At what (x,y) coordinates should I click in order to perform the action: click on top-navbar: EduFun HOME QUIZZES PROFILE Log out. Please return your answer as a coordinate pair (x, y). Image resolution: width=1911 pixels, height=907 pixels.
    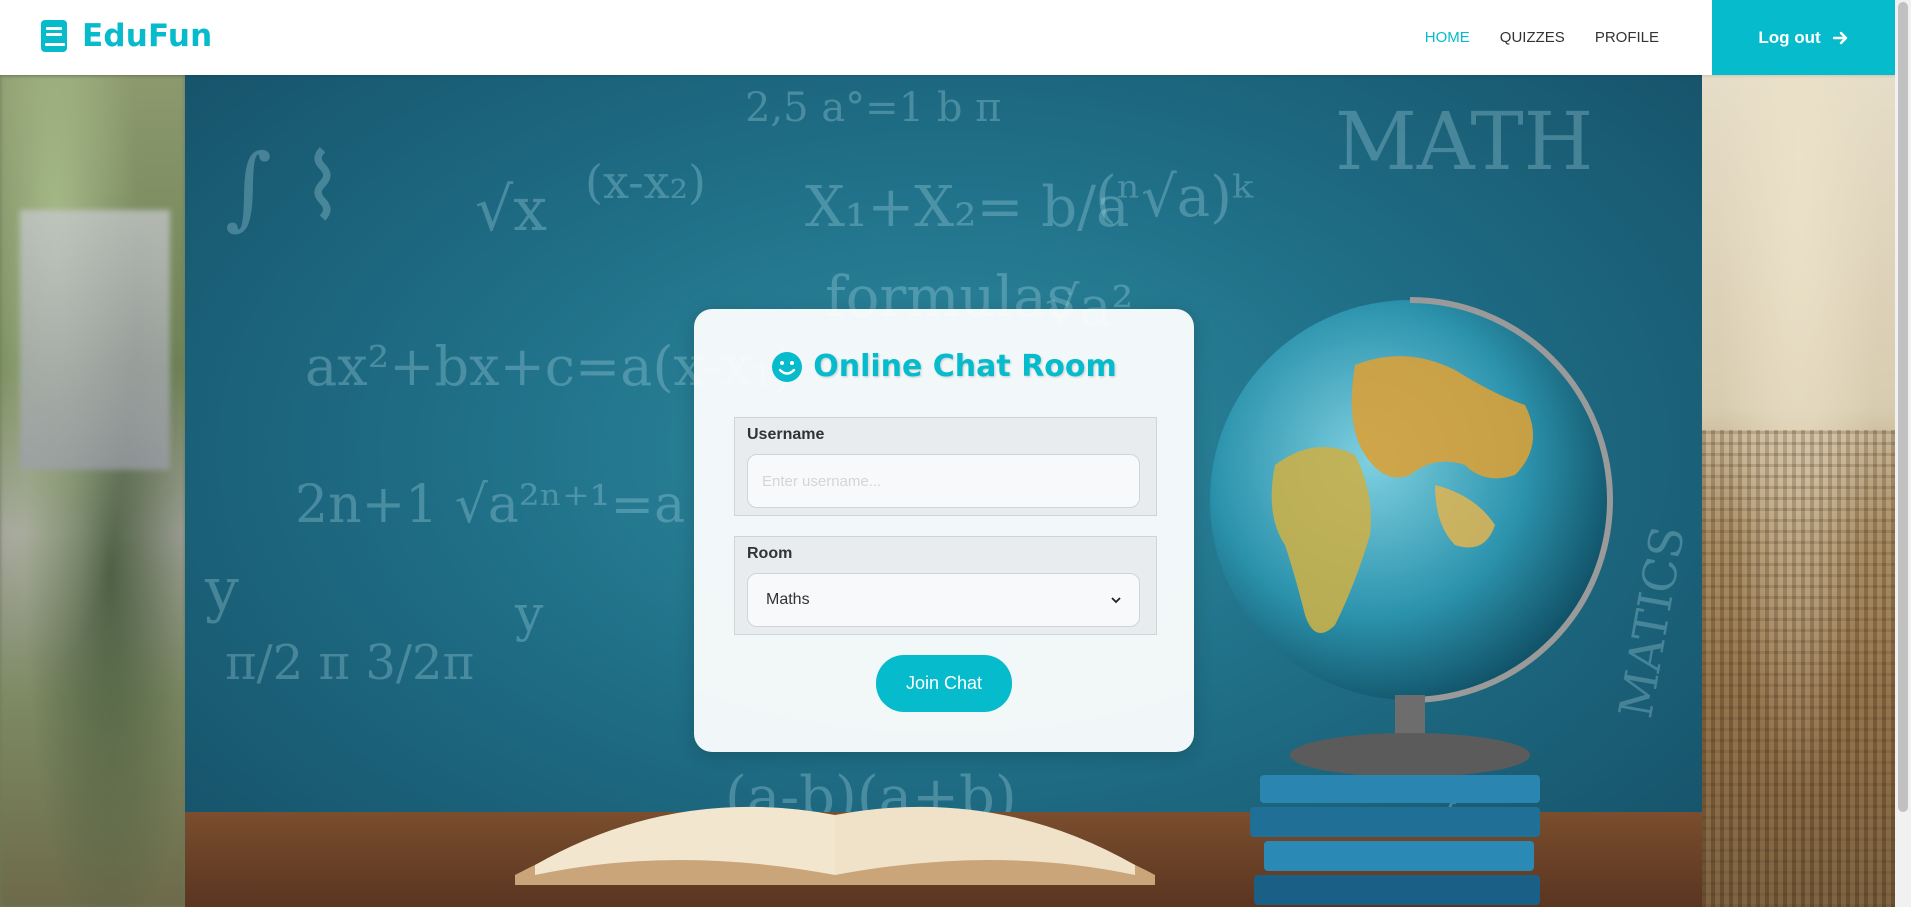
    Looking at the image, I should click on (947, 37).